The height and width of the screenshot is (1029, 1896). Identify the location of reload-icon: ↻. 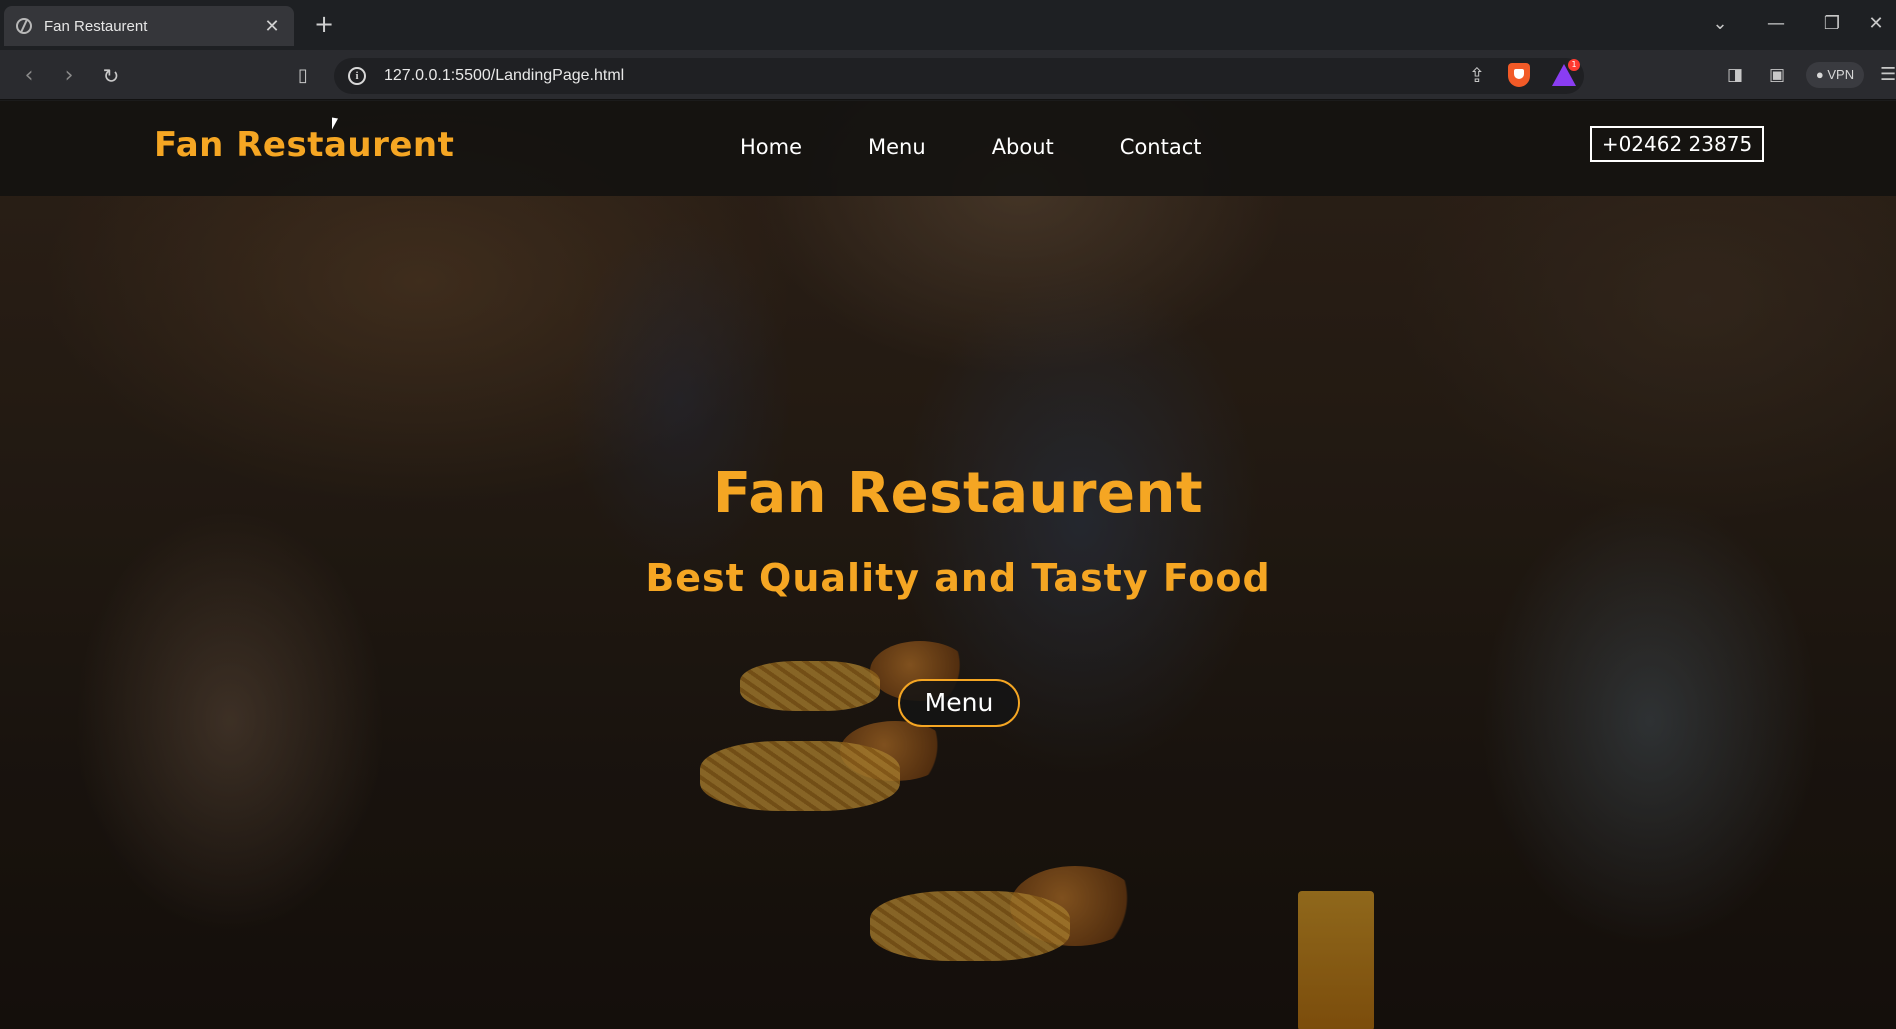
(111, 76).